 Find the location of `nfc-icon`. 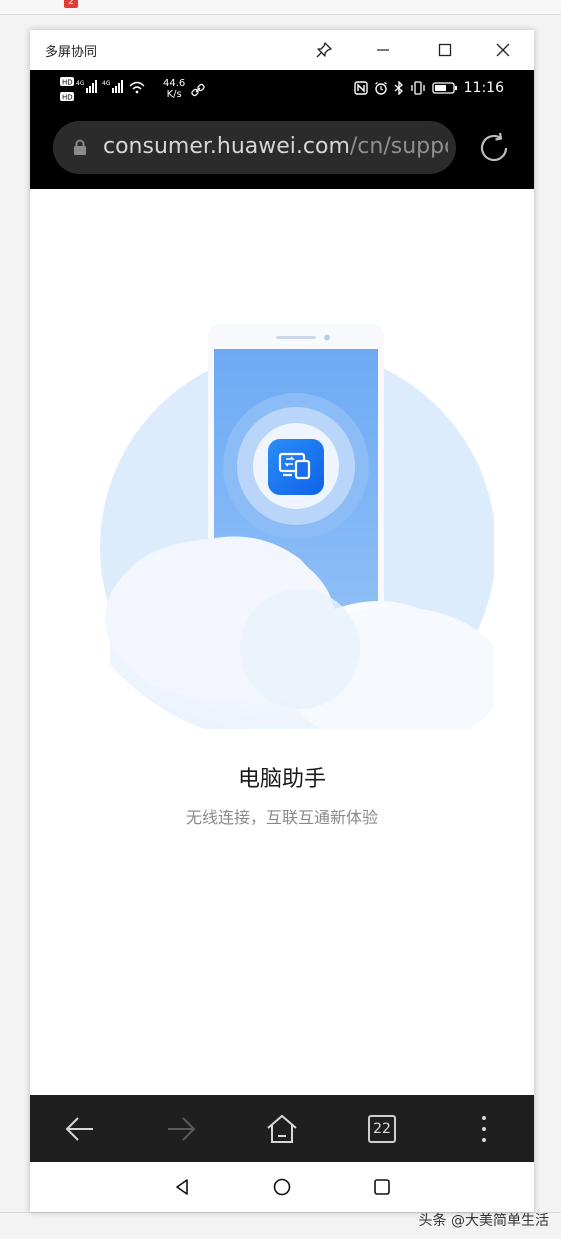

nfc-icon is located at coordinates (360, 88).